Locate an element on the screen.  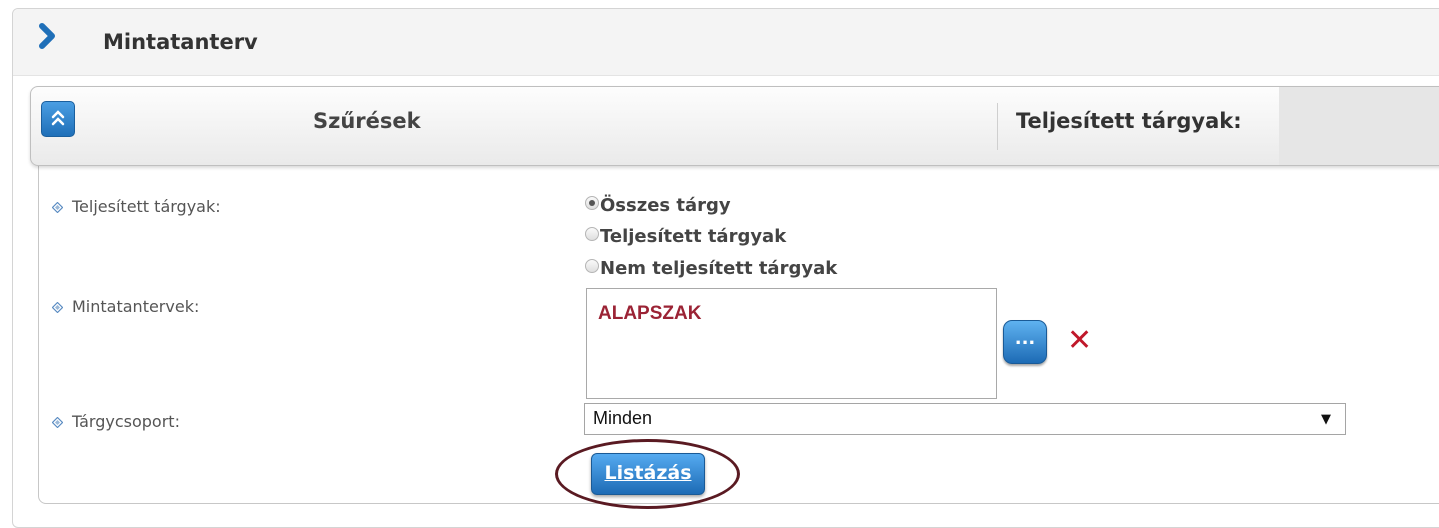
dropdown-arrow-icon: ▼ is located at coordinates (1326, 419).